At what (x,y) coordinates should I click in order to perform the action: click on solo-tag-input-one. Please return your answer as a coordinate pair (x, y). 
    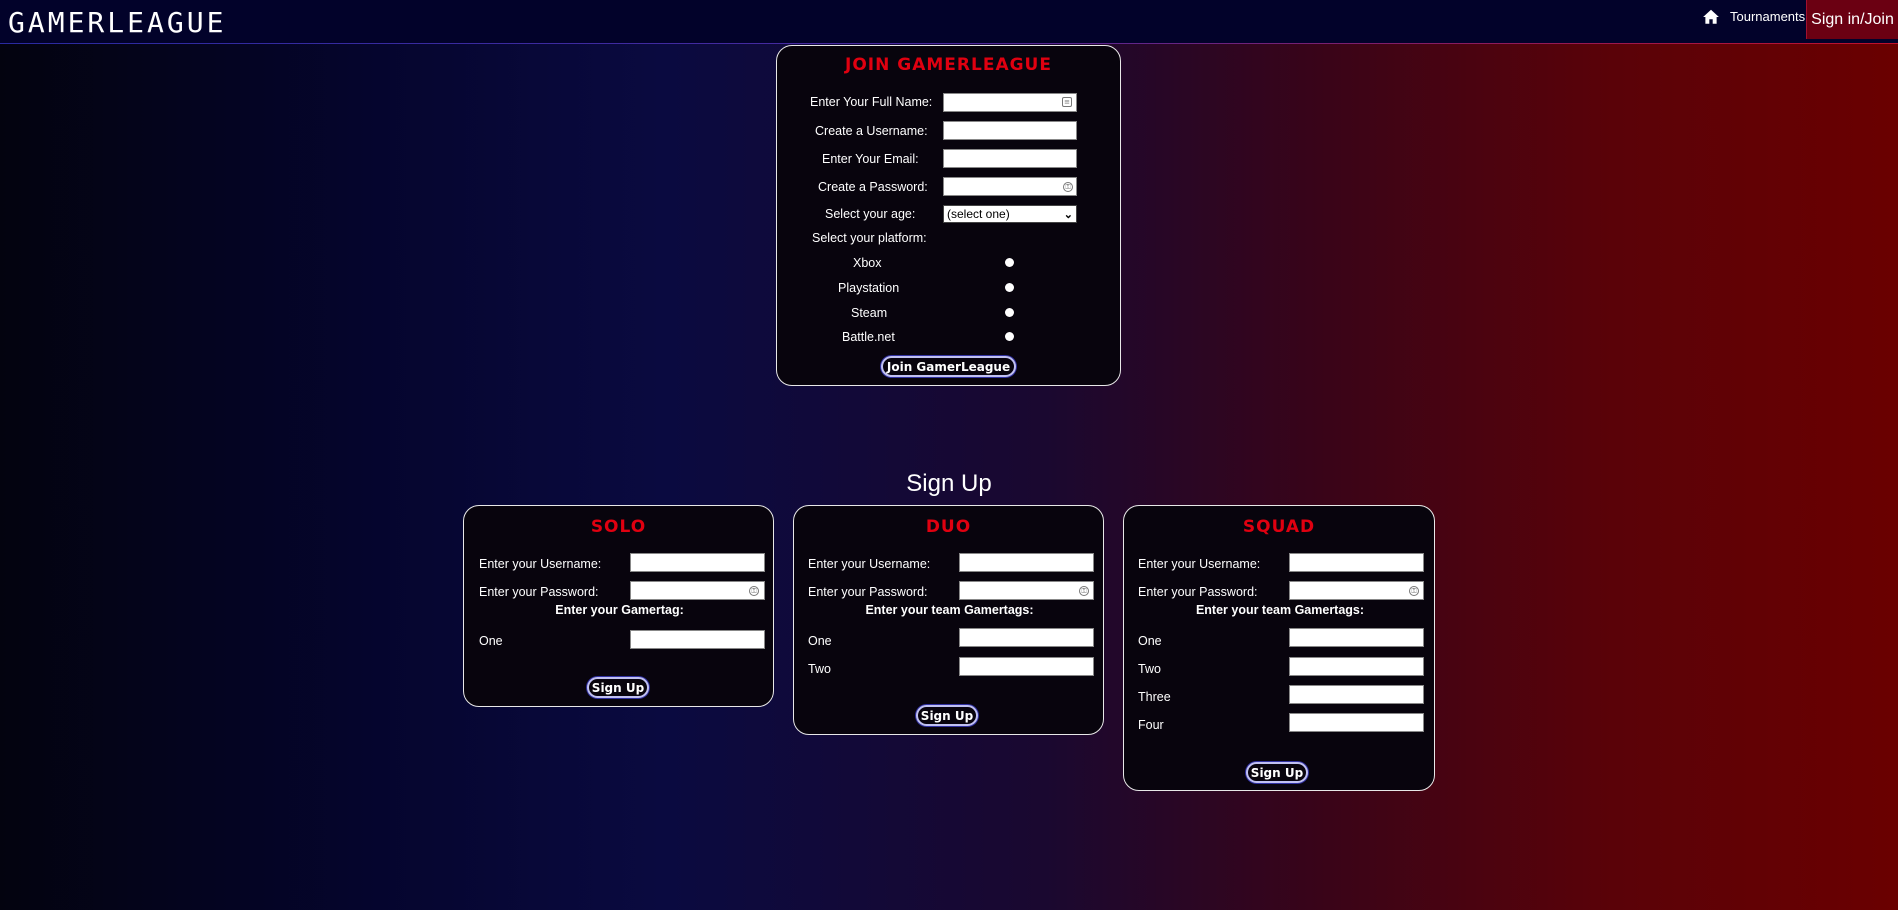
    Looking at the image, I should click on (697, 639).